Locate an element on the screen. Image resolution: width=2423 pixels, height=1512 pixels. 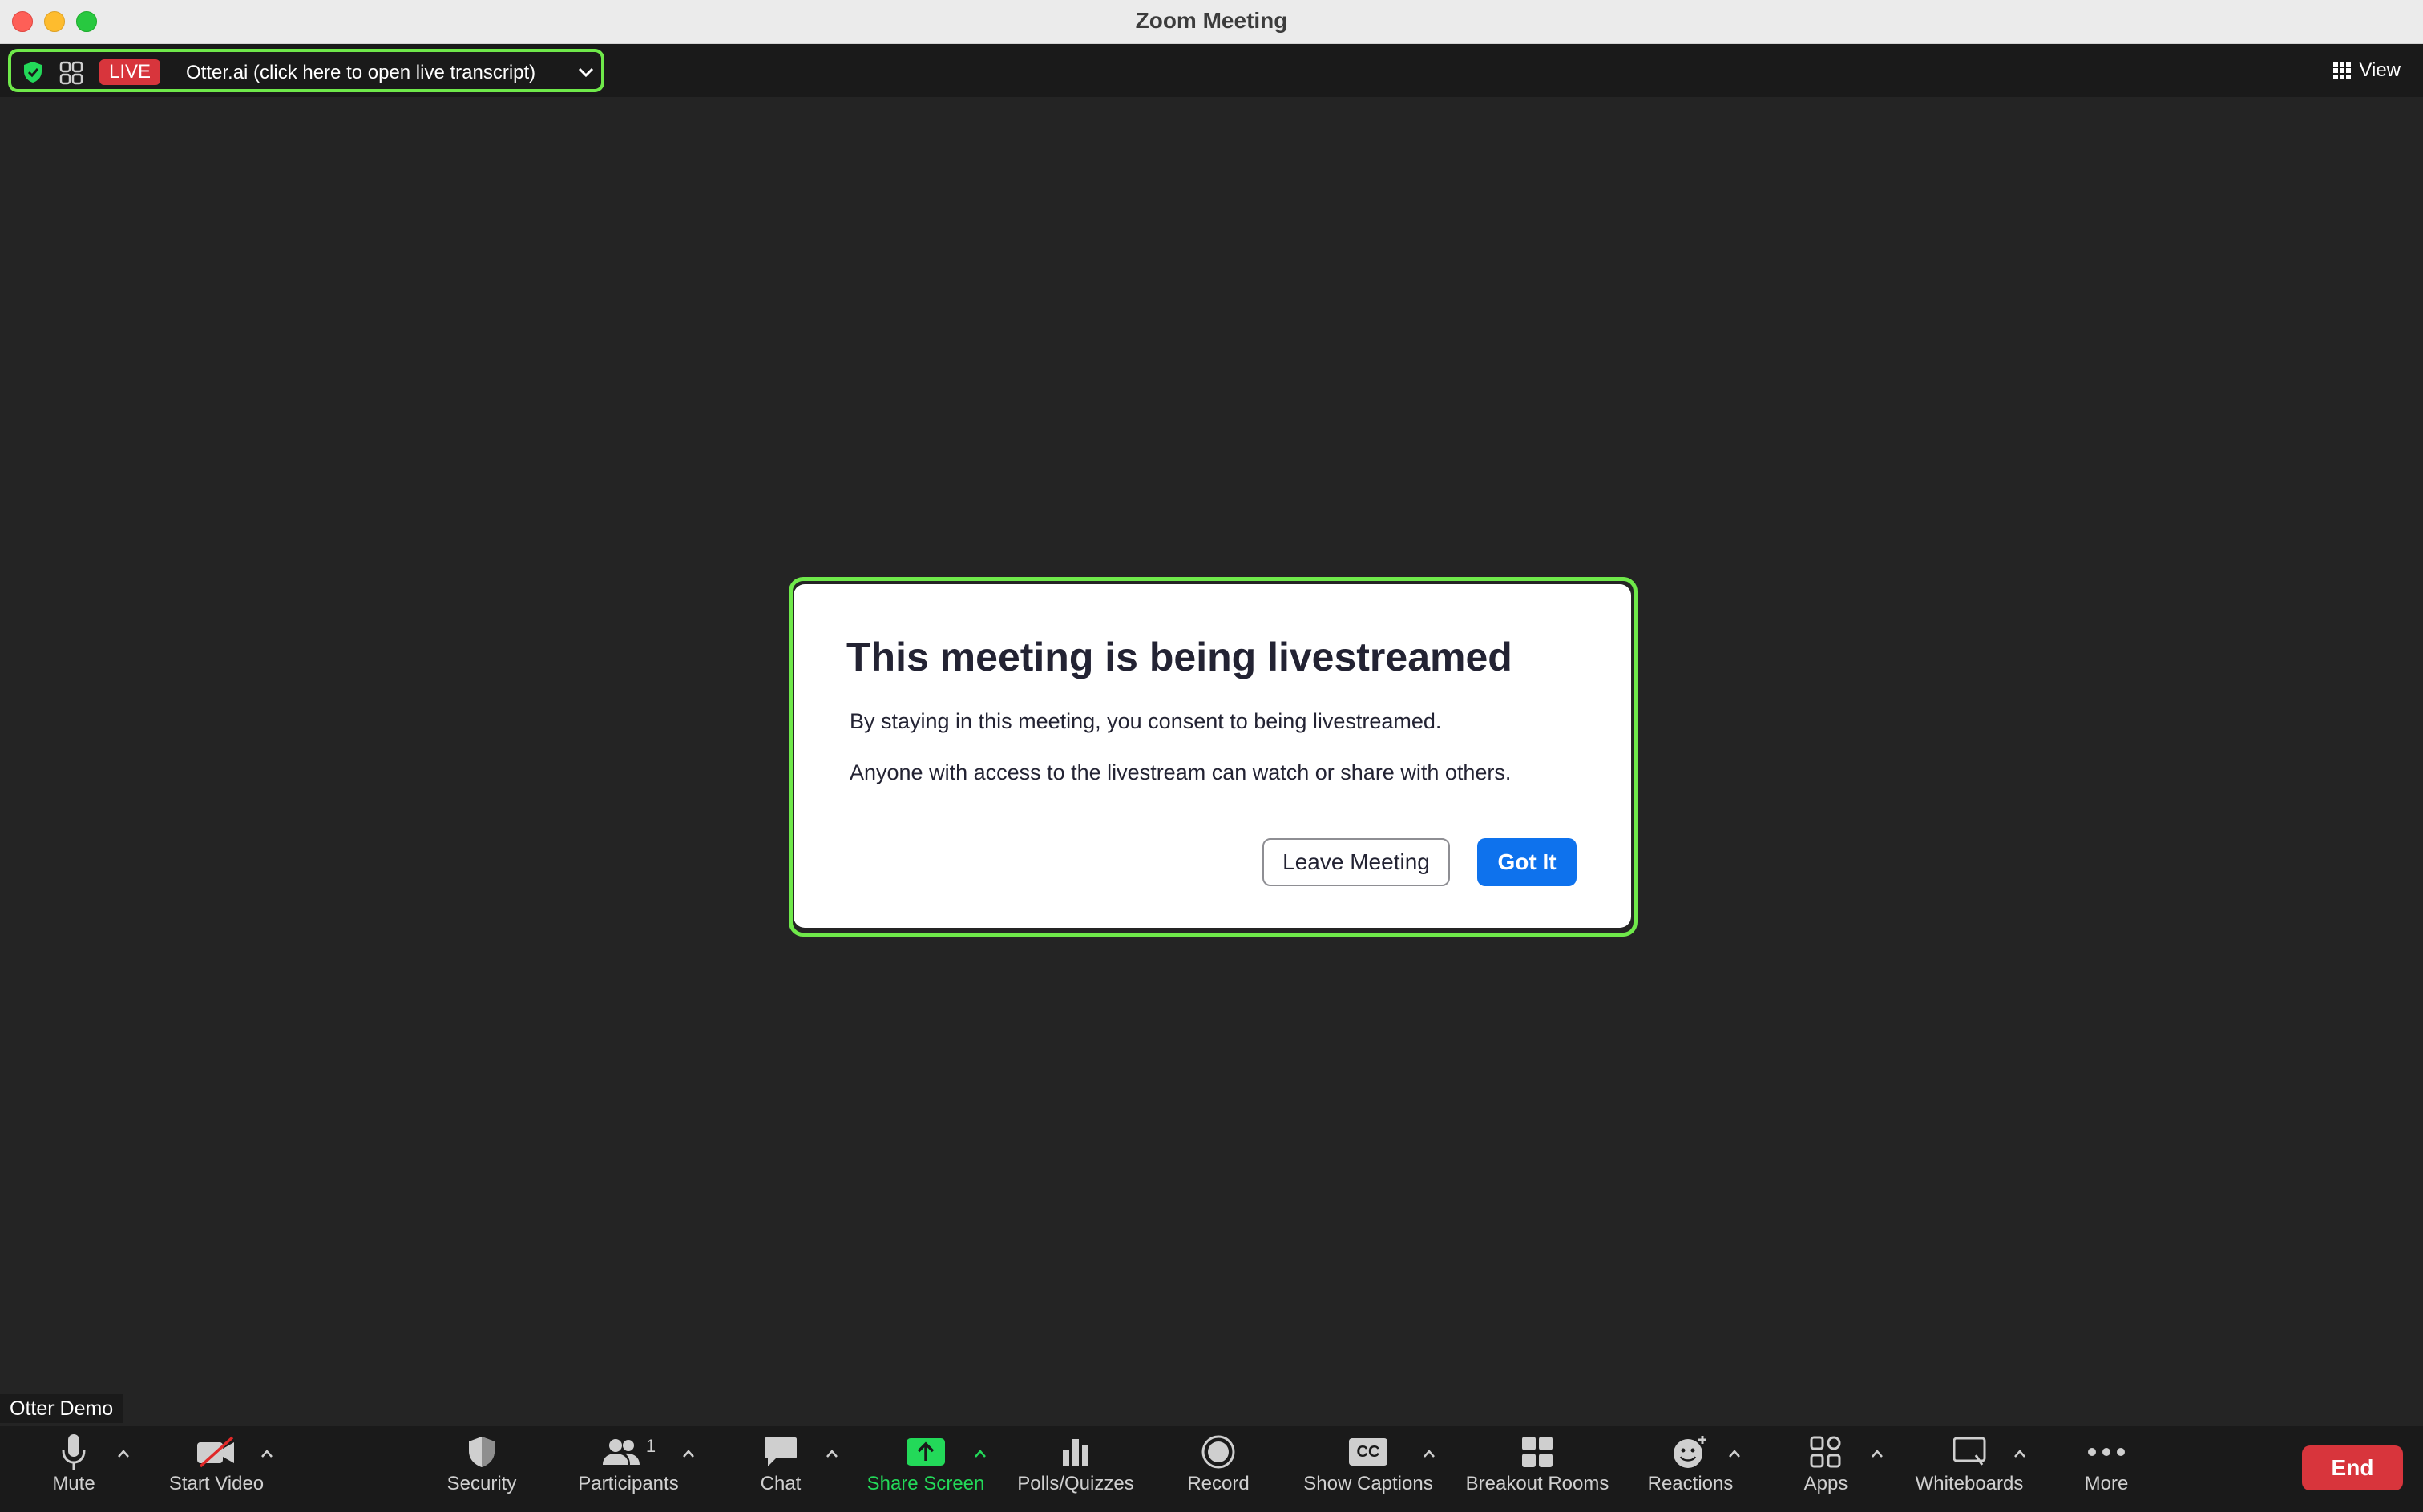
share-options-caret-icon is located at coordinates (980, 1453).